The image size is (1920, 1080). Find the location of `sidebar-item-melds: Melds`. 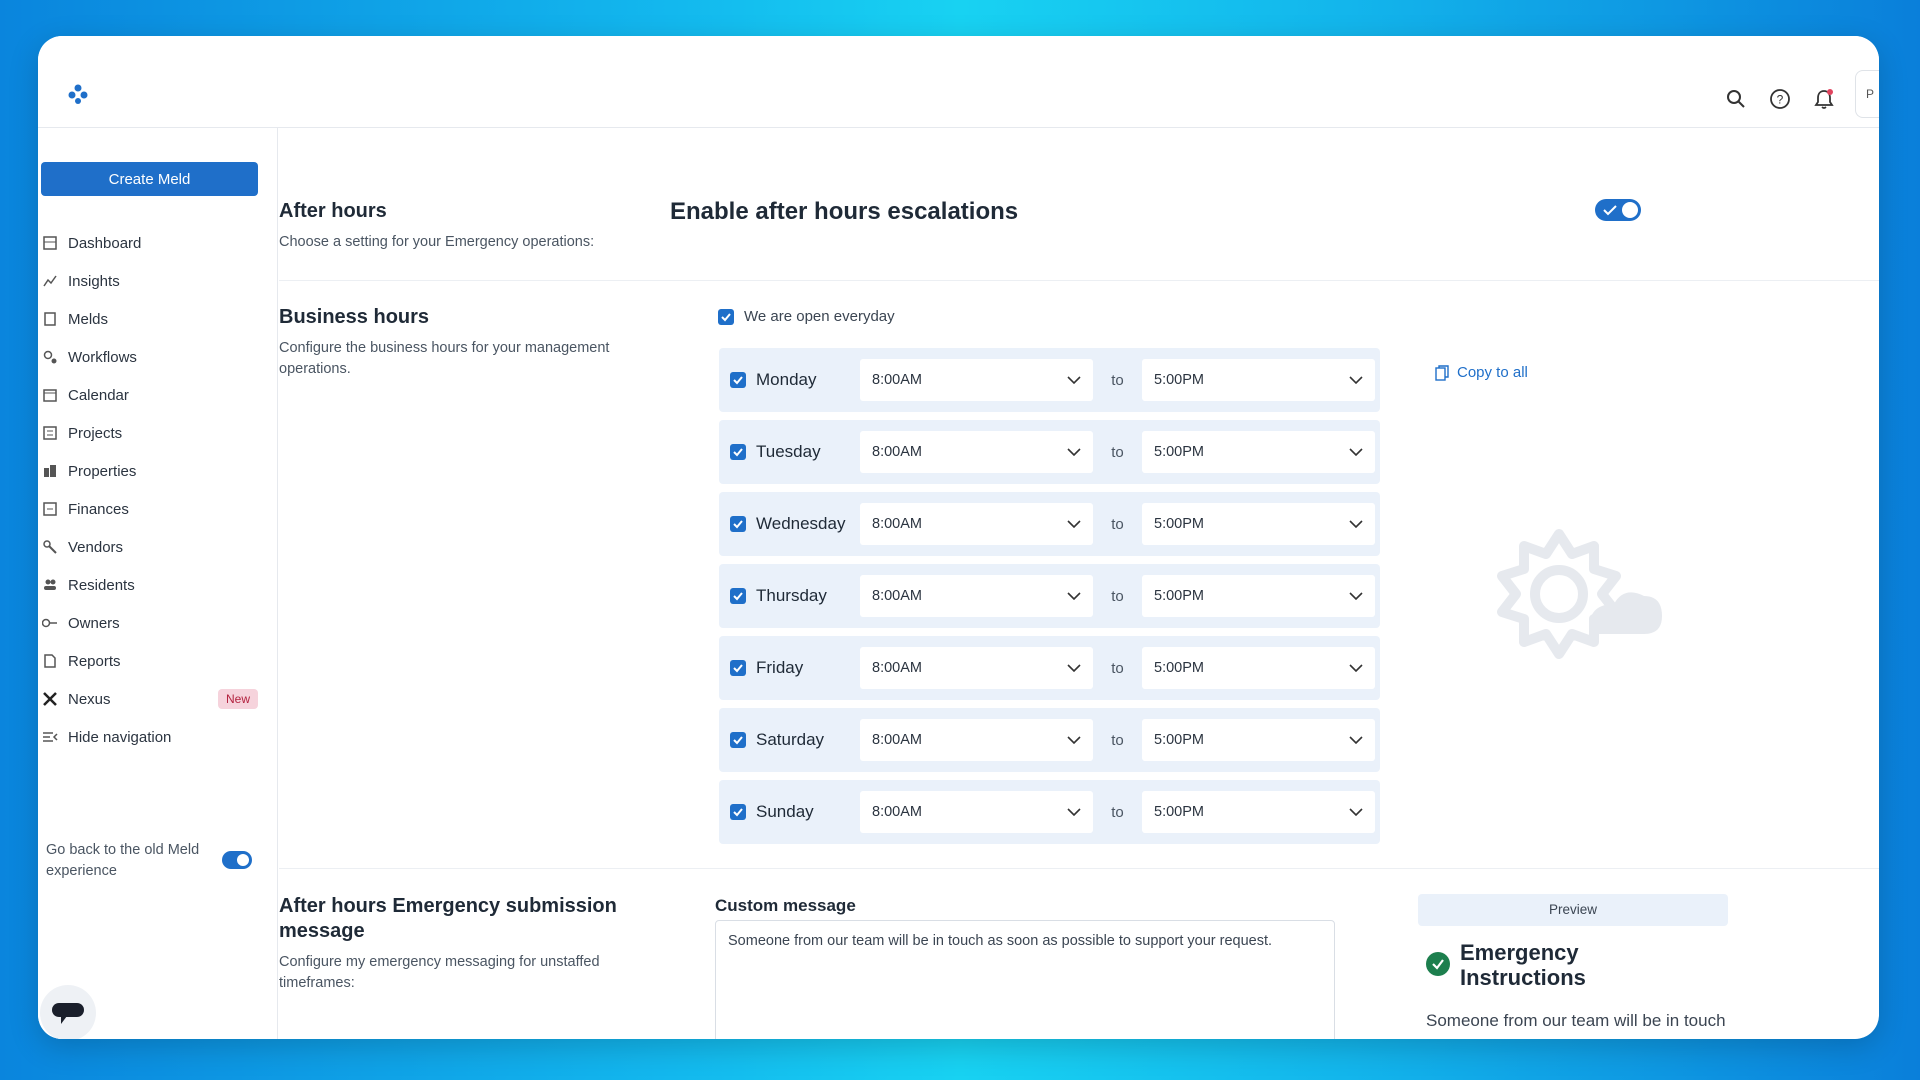

sidebar-item-melds: Melds is located at coordinates (157, 319).